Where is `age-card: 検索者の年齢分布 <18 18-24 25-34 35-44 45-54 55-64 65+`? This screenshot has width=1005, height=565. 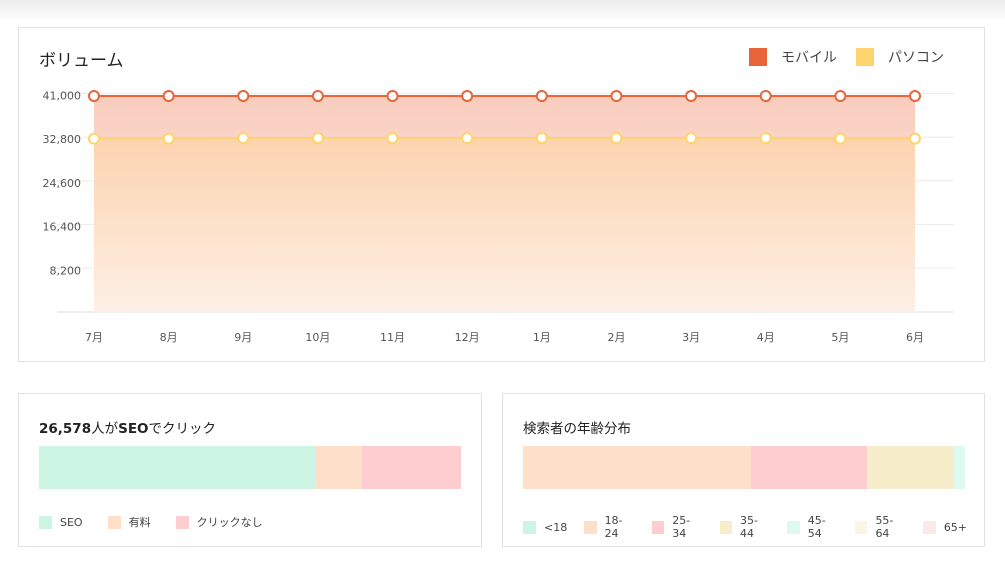
age-card: 検索者の年齢分布 <18 18-24 25-34 35-44 45-54 55-64 65+ is located at coordinates (743, 470).